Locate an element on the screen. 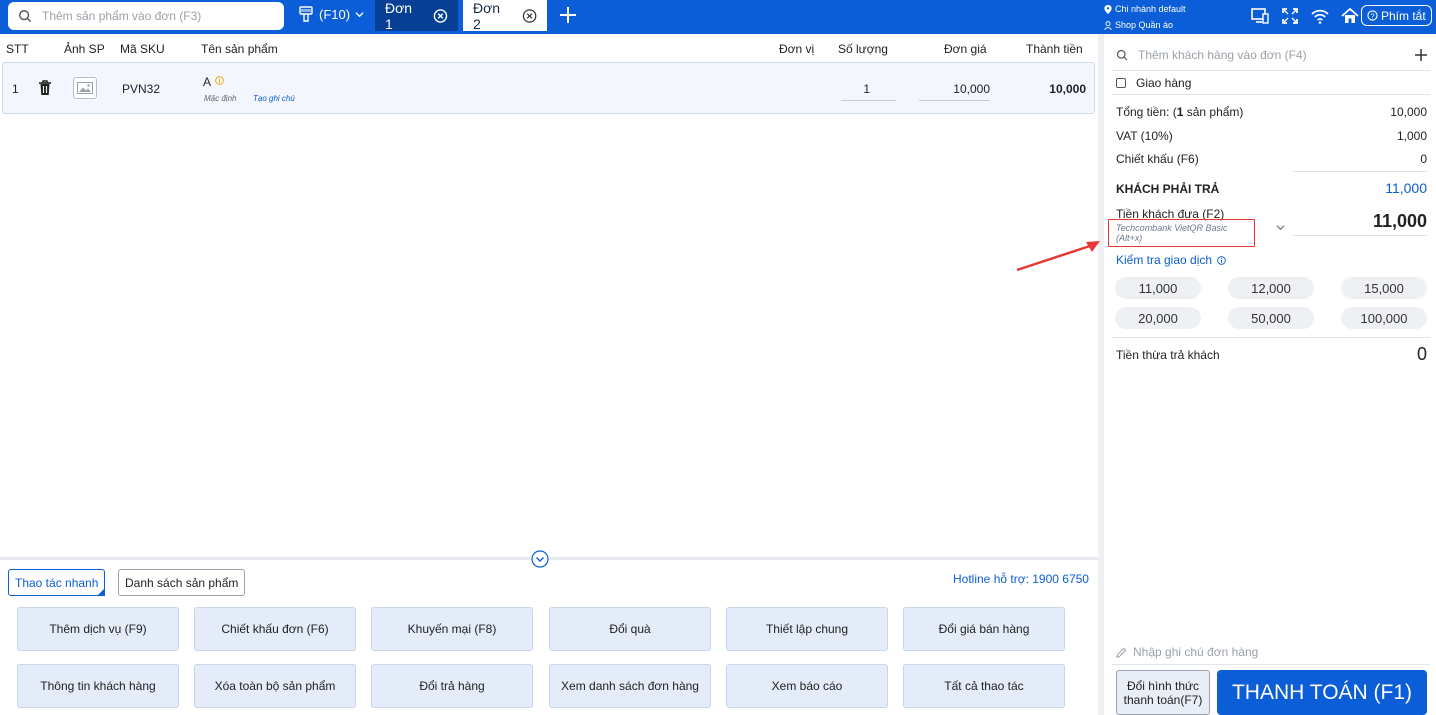 The image size is (1436, 715). col-qty: Số lượng is located at coordinates (863, 49).